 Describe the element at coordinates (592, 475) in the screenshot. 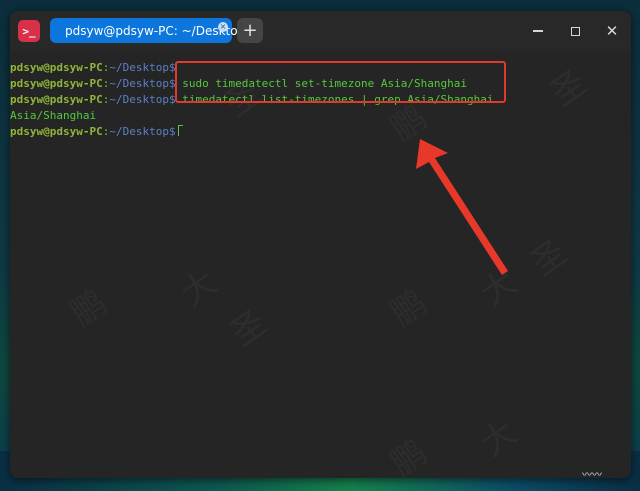

I see `corner-watermark-icon: 〰〰` at that location.